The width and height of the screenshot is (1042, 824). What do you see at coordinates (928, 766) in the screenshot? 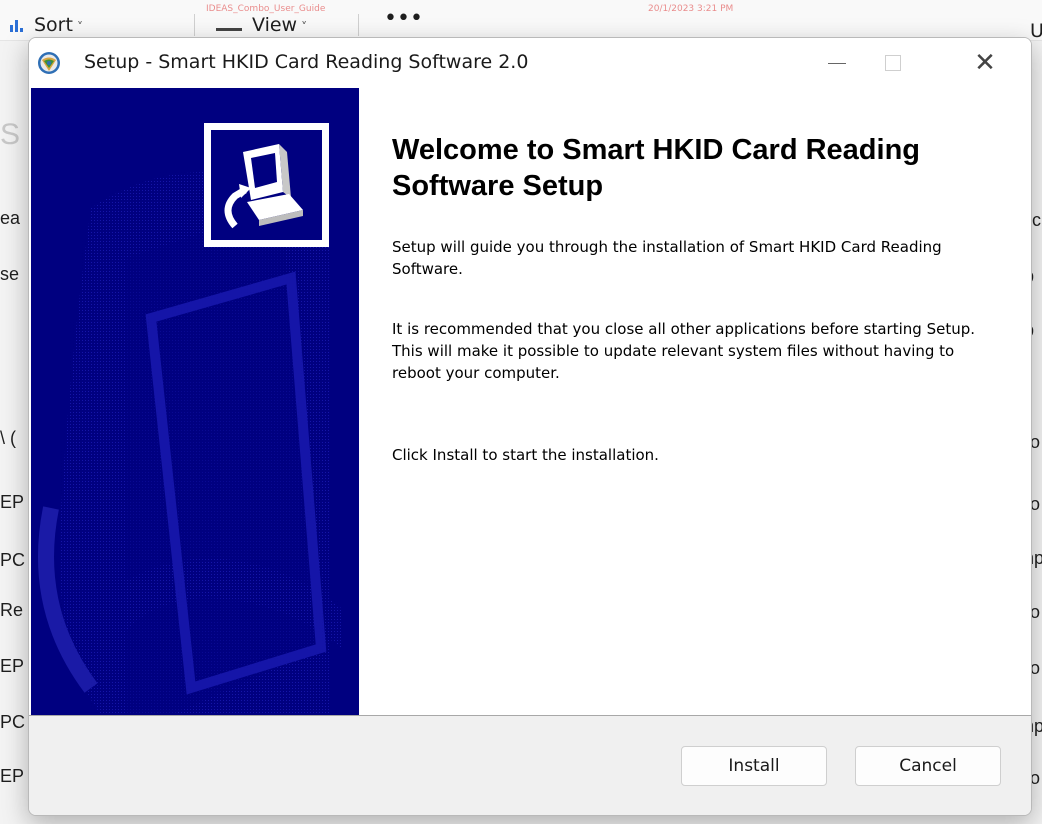
I see `cancel-button: Cancel` at bounding box center [928, 766].